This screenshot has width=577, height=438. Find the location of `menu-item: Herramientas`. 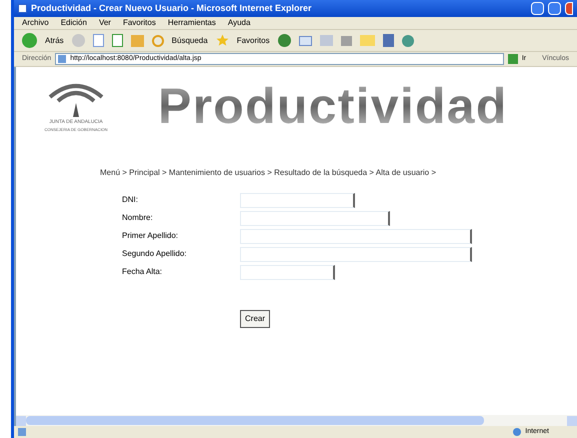

menu-item: Herramientas is located at coordinates (192, 23).